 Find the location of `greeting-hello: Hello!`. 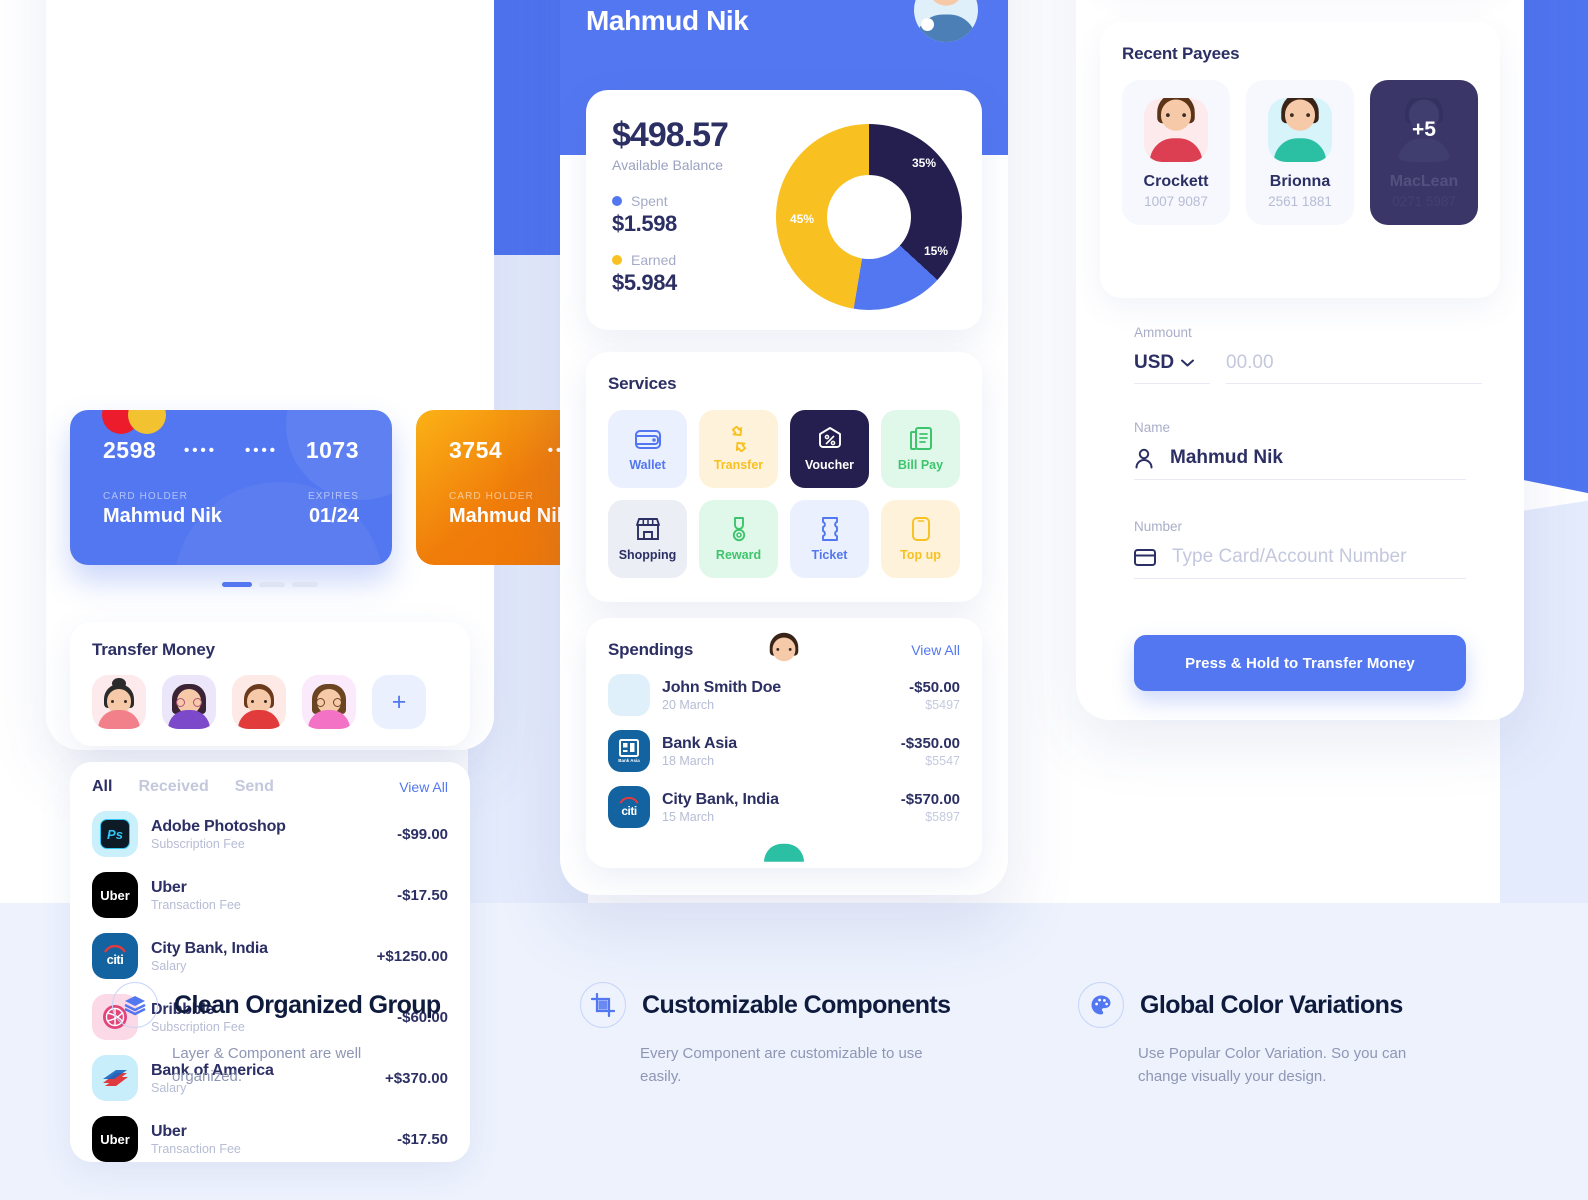

greeting-hello: Hello! is located at coordinates (667, 2).